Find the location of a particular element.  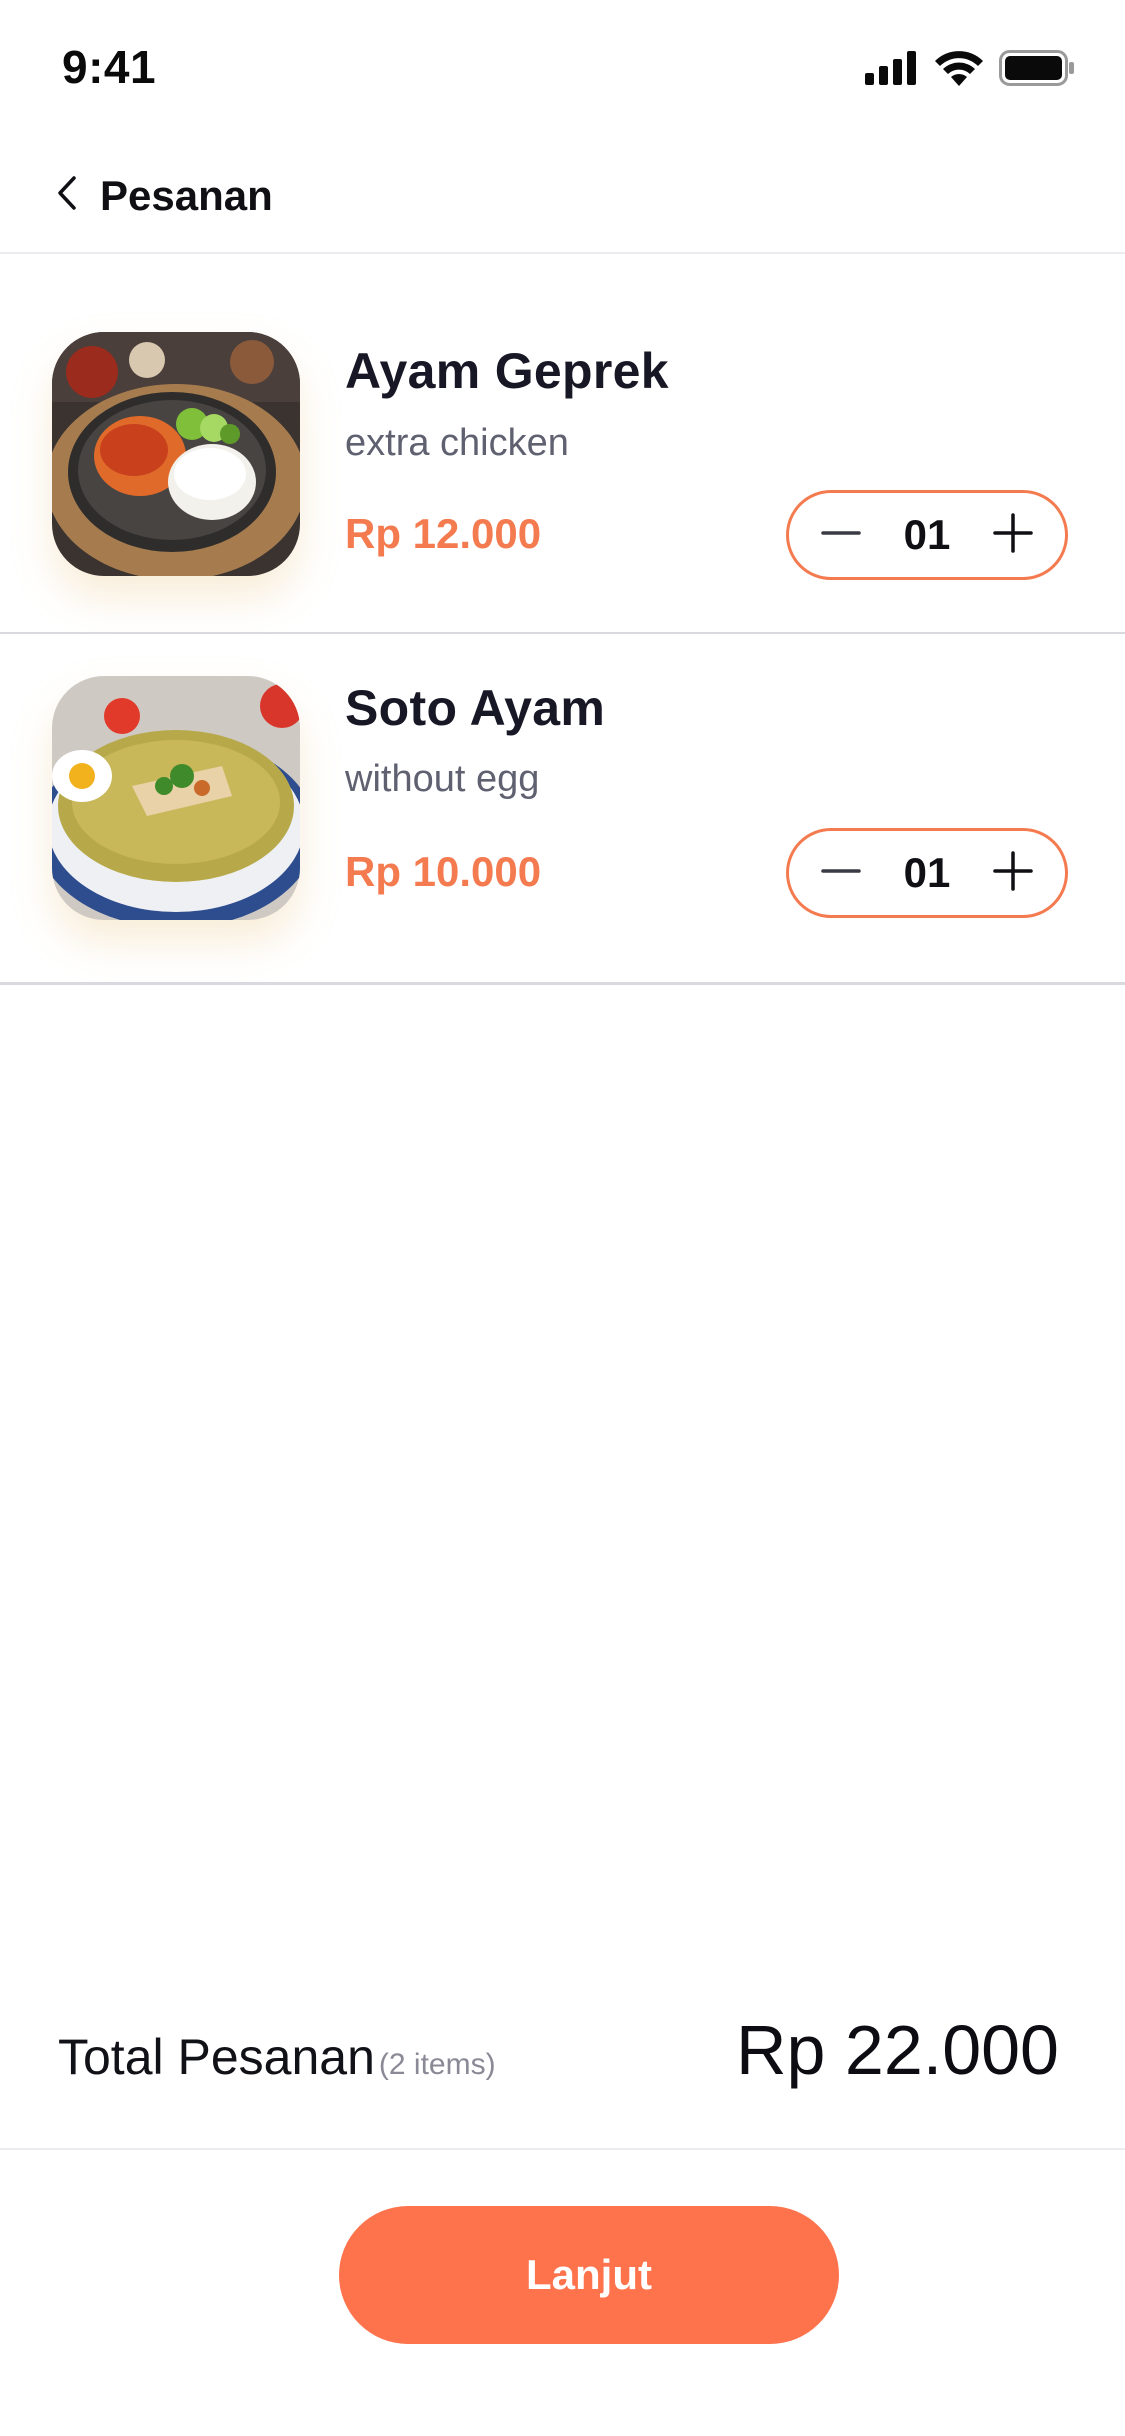

food-price: Rp 12.000 is located at coordinates (443, 533).